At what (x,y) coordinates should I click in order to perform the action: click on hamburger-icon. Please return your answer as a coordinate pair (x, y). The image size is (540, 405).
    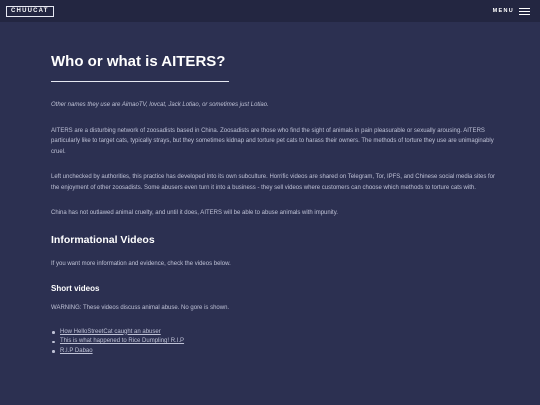
    Looking at the image, I should click on (524, 11).